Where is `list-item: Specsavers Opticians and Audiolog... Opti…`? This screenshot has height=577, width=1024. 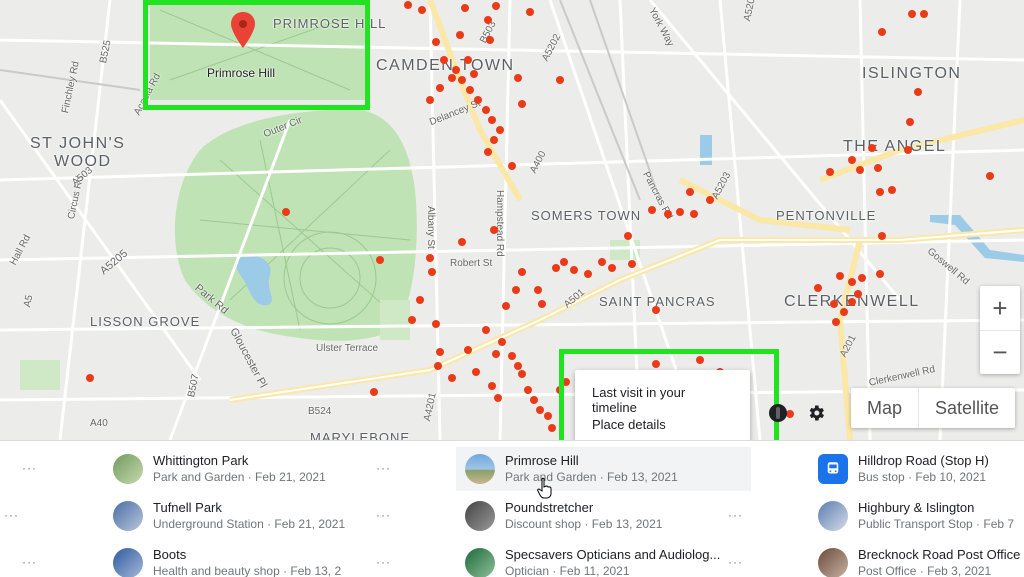 list-item: Specsavers Opticians and Audiolog... Opti… is located at coordinates (592, 559).